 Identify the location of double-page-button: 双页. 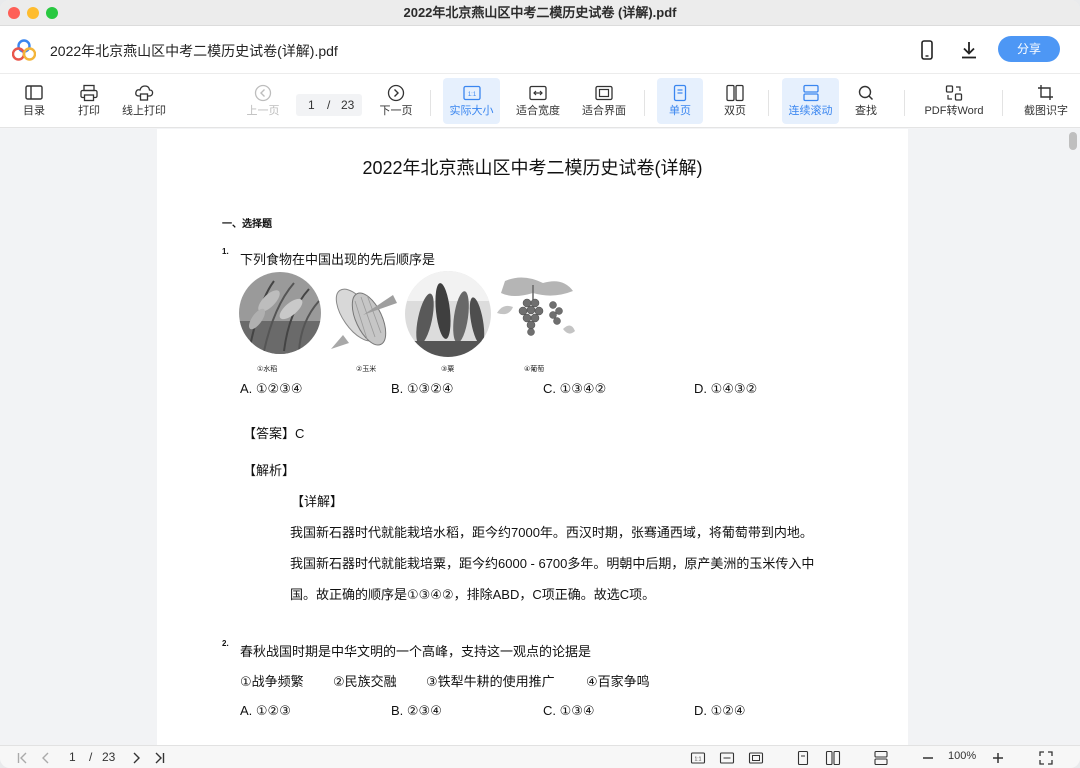
(735, 101).